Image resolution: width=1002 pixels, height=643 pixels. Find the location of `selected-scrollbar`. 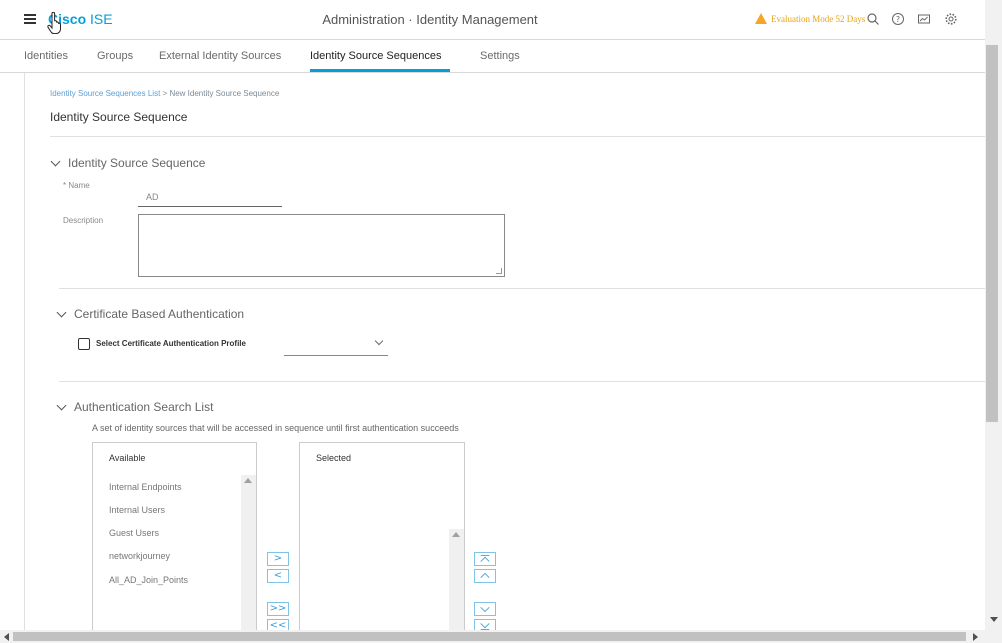

selected-scrollbar is located at coordinates (456, 582).